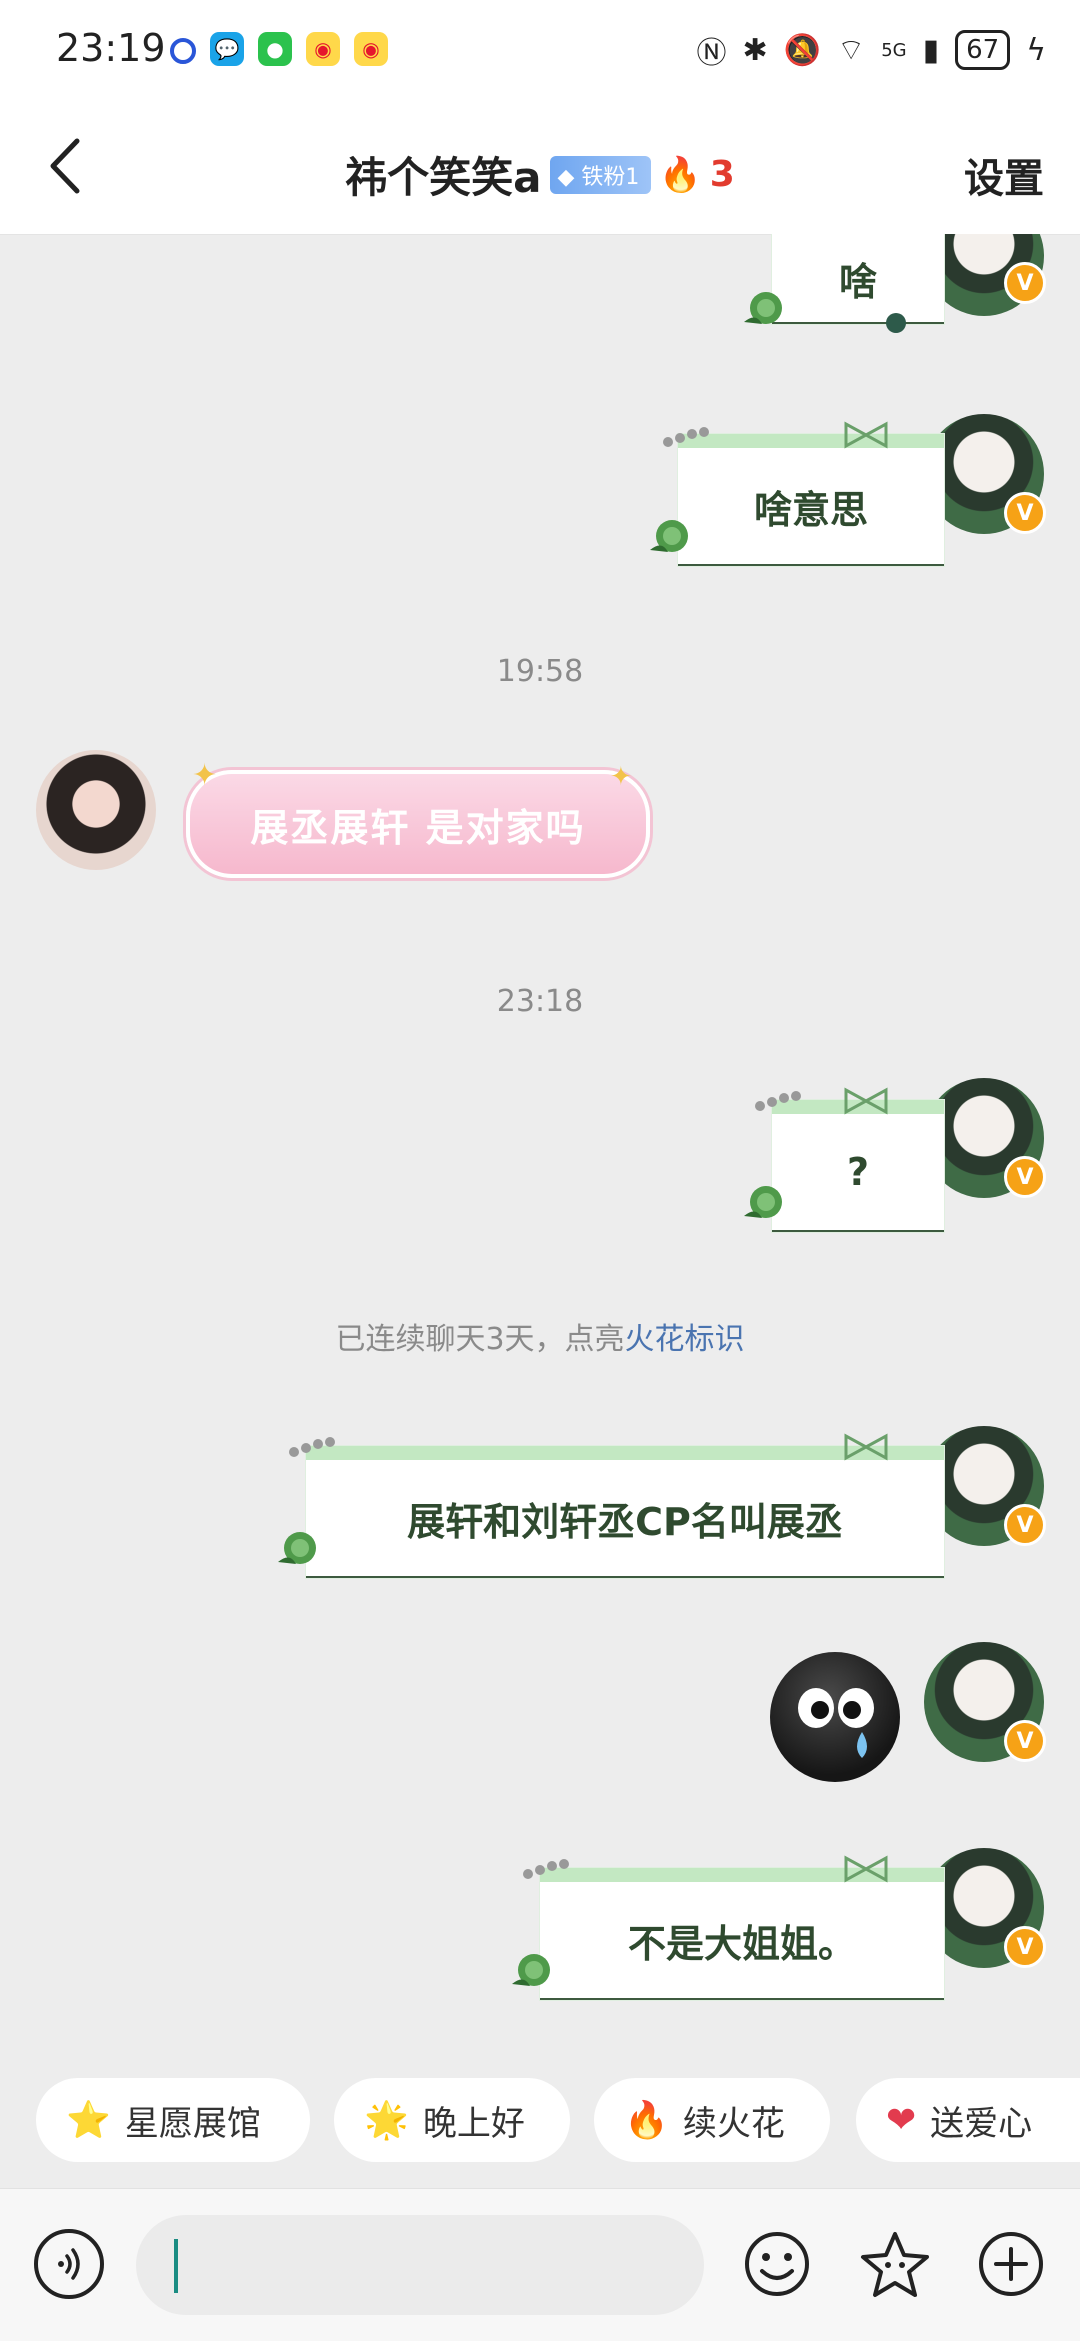 This screenshot has height=2341, width=1080. I want to click on contact-avatar, so click(96, 810).